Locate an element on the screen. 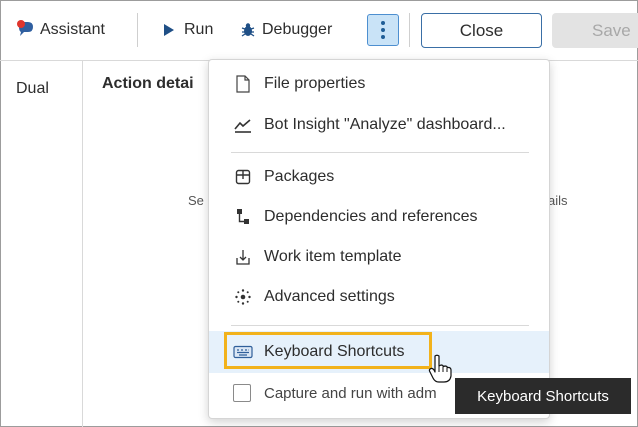 This screenshot has height=427, width=638. save-button: Save is located at coordinates (595, 30).